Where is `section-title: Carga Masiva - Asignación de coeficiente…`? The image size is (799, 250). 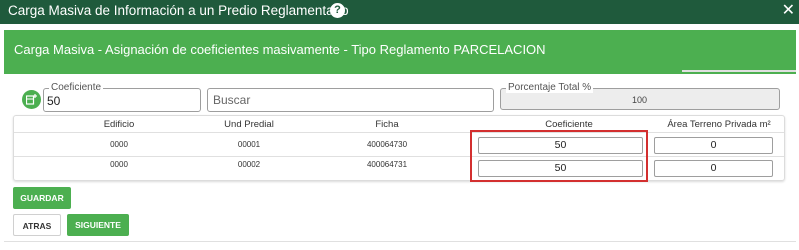 section-title: Carga Masiva - Asignación de coeficiente… is located at coordinates (280, 49).